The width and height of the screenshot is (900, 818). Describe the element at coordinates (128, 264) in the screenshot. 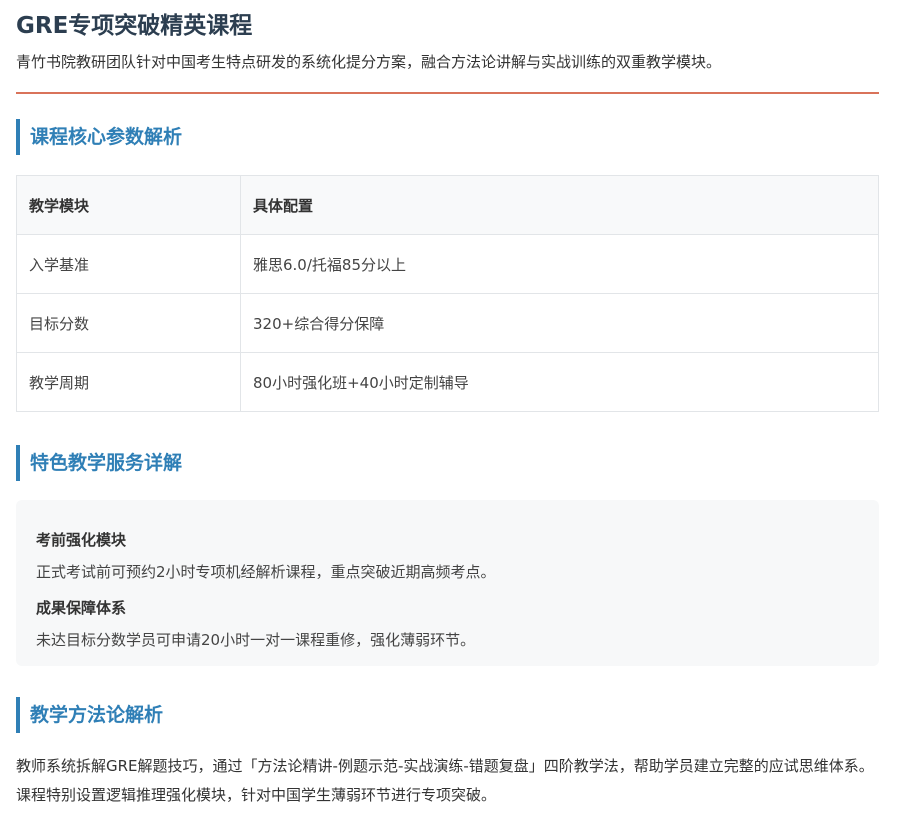

I see `table-cell: 入学基准` at that location.